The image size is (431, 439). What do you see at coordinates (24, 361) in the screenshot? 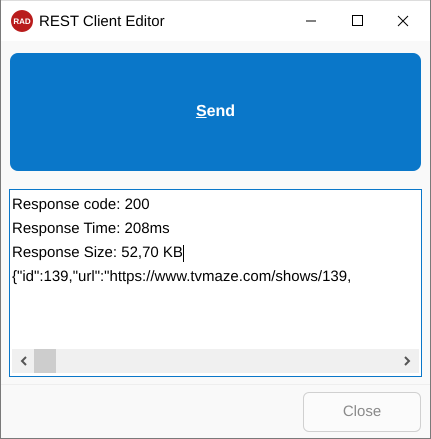
I see `scroll-left-icon` at bounding box center [24, 361].